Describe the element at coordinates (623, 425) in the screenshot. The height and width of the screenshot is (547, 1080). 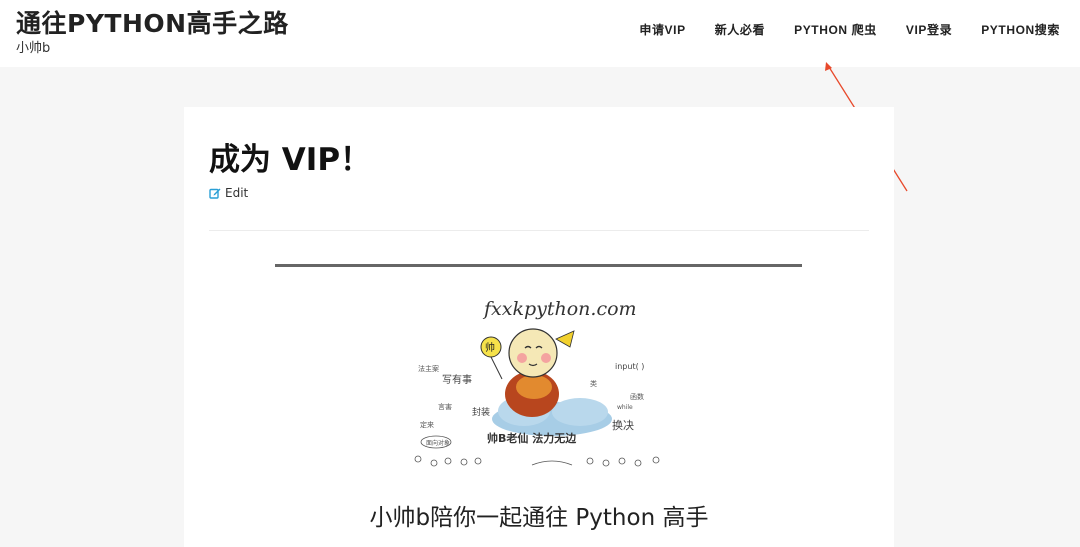
I see `svg-text: 换决` at that location.